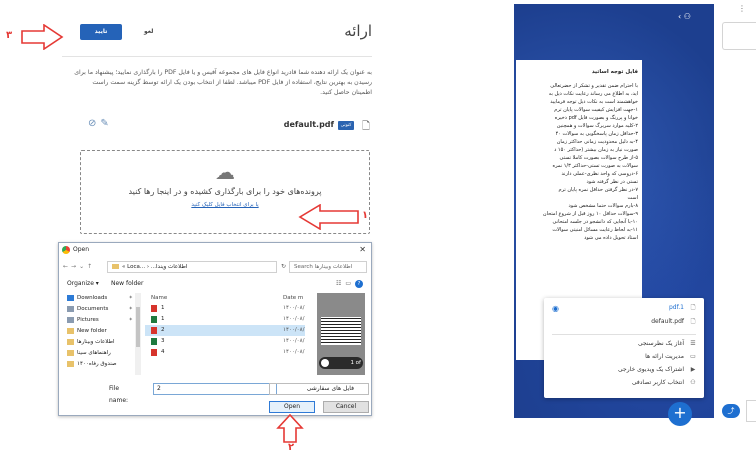 The width and height of the screenshot is (756, 454). I want to click on search-input: Search اطلاعات وبینارها, so click(328, 267).